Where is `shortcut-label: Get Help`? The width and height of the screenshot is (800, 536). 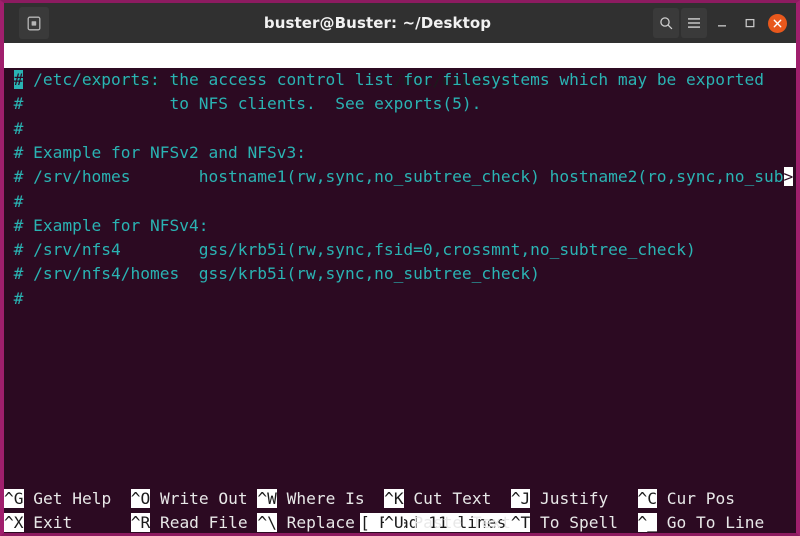
shortcut-label: Get Help is located at coordinates (77, 498).